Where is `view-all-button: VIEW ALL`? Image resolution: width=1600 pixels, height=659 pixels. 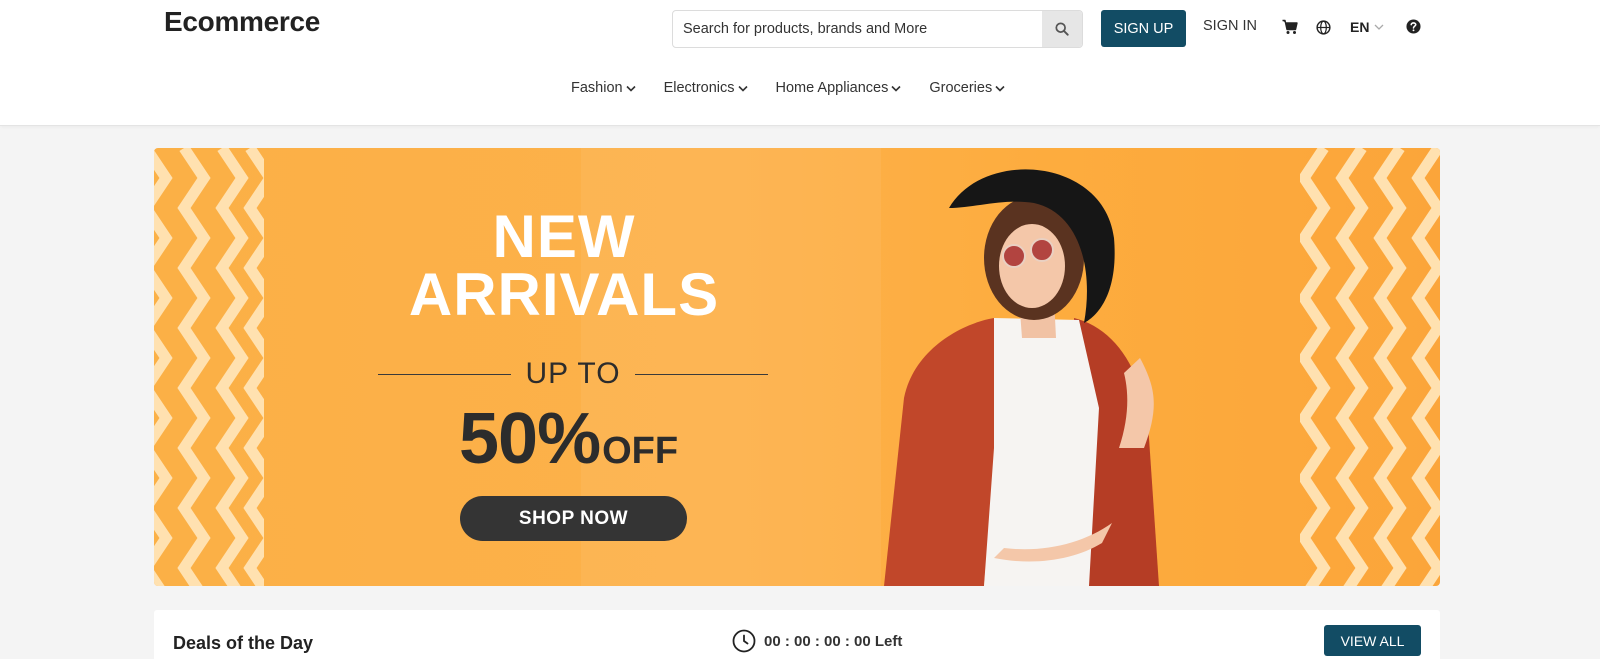 view-all-button: VIEW ALL is located at coordinates (1372, 640).